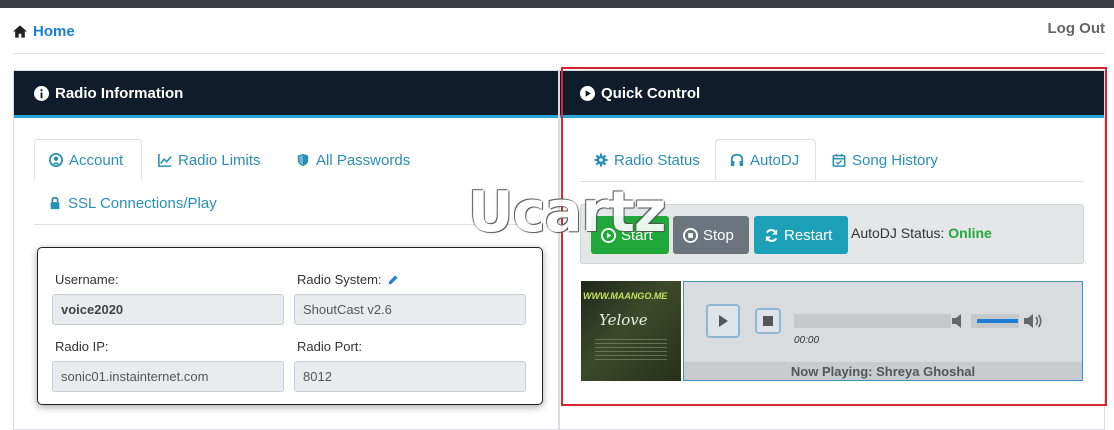 The height and width of the screenshot is (430, 1114). I want to click on progress-track, so click(872, 321).